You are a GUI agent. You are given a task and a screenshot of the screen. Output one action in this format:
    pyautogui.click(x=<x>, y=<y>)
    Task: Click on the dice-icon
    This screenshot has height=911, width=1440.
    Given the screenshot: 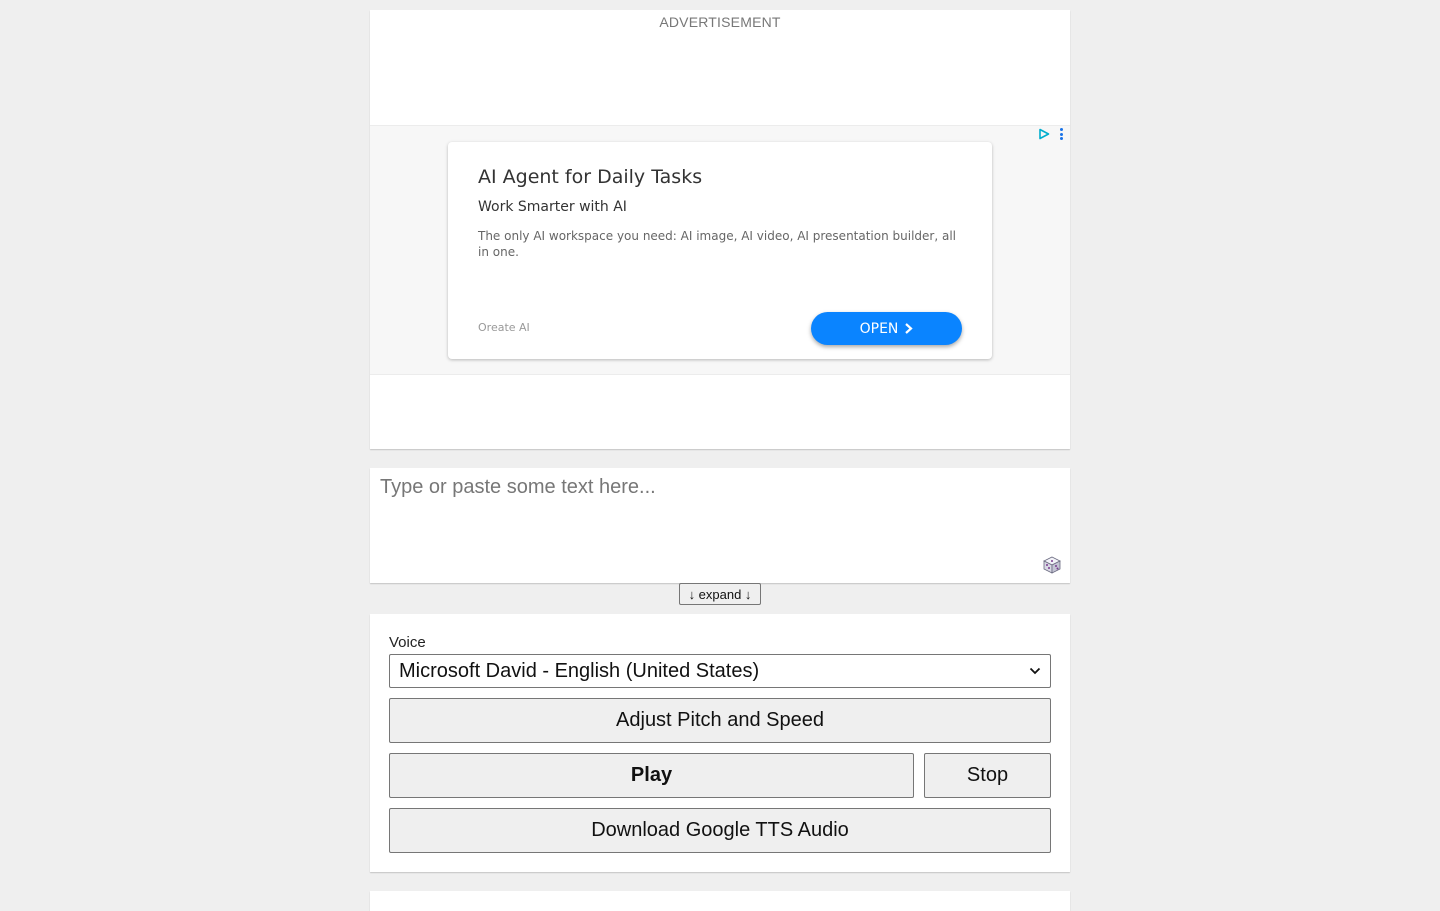 What is the action you would take?
    pyautogui.click(x=1052, y=565)
    